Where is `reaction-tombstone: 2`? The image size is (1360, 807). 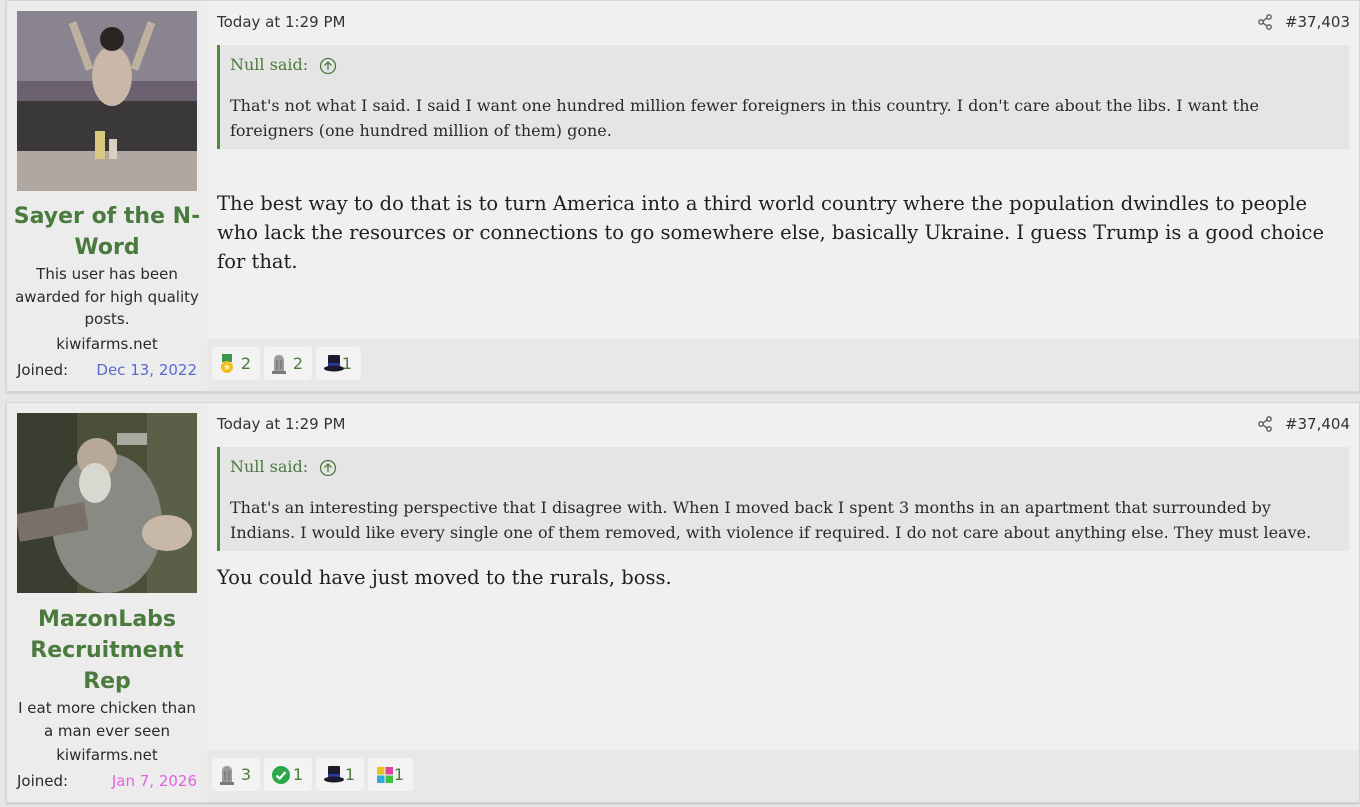
reaction-tombstone: 2 is located at coordinates (288, 363).